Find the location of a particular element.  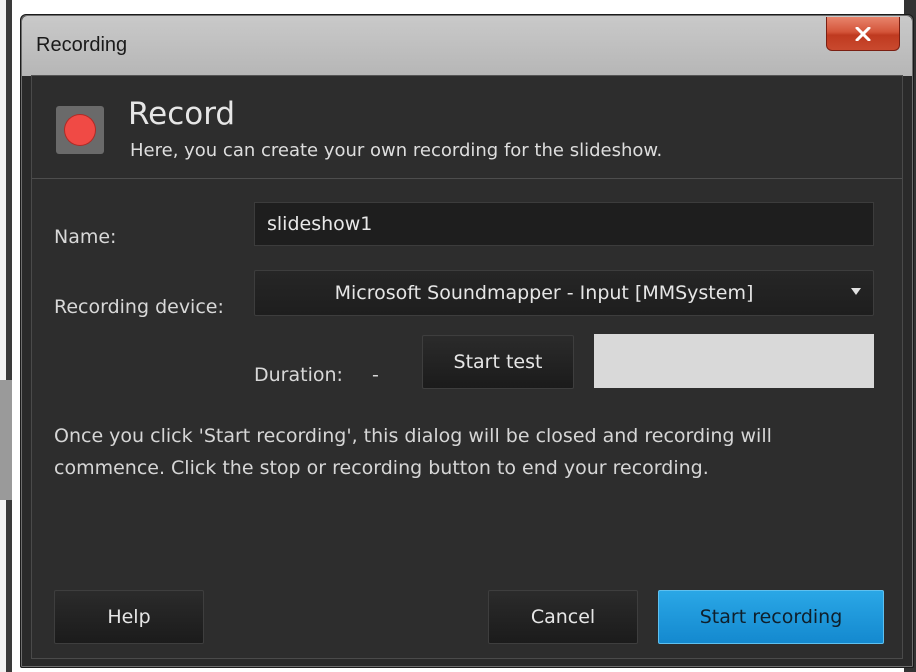

start-recording-button: Start recording is located at coordinates (771, 617).